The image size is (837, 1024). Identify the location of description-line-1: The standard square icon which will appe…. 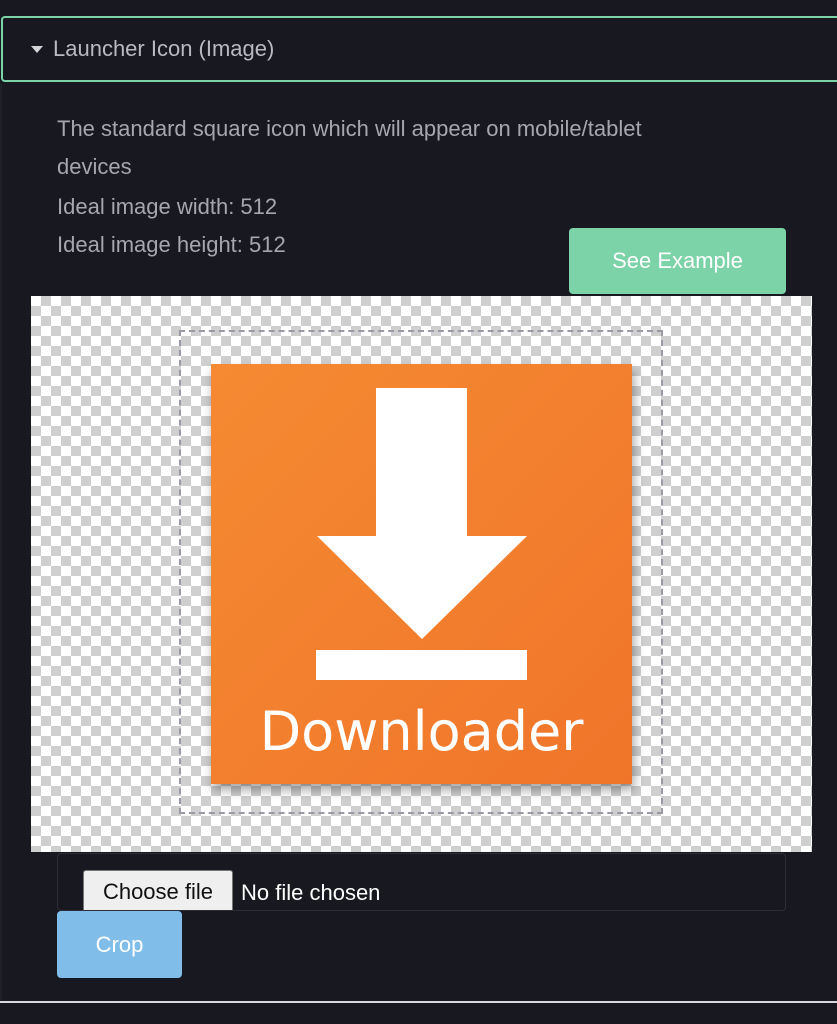
(349, 128).